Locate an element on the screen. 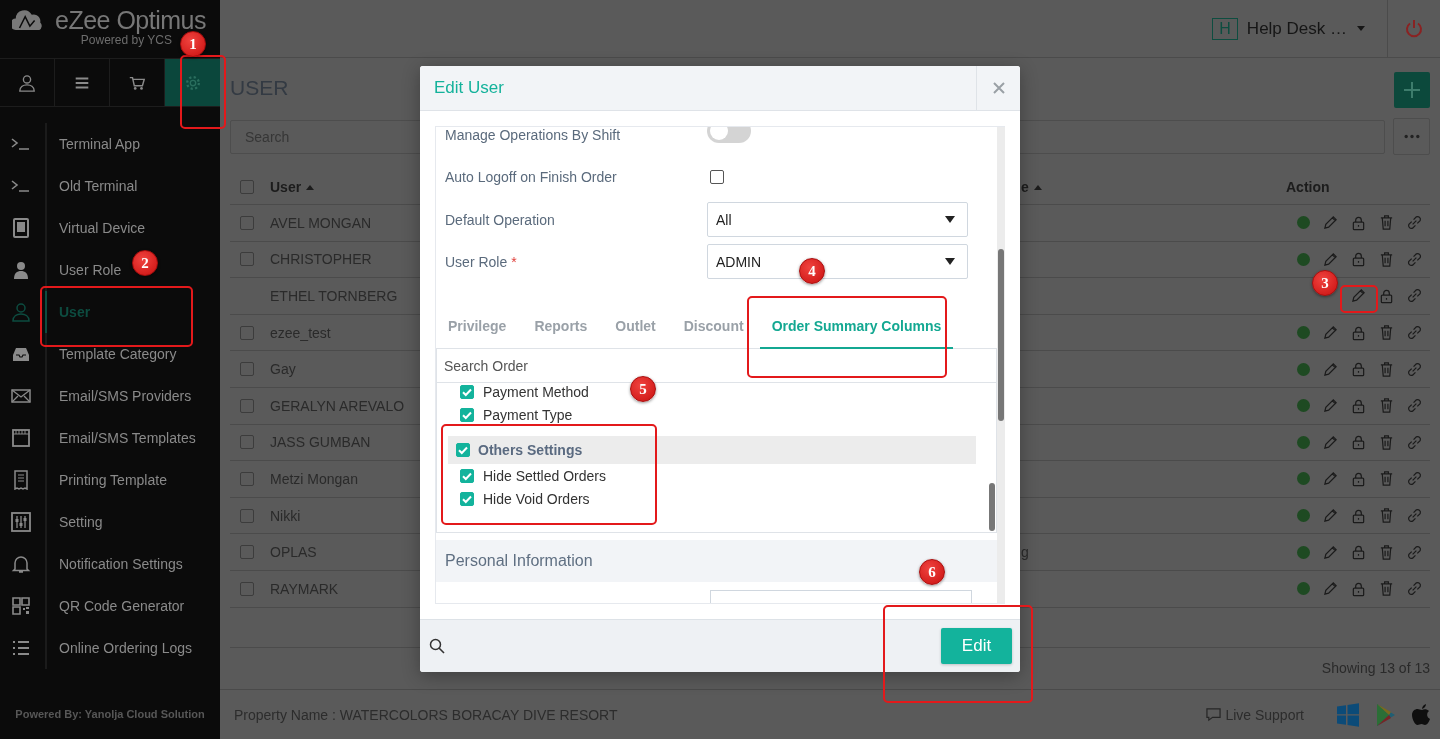  account-badge: H is located at coordinates (1225, 28).